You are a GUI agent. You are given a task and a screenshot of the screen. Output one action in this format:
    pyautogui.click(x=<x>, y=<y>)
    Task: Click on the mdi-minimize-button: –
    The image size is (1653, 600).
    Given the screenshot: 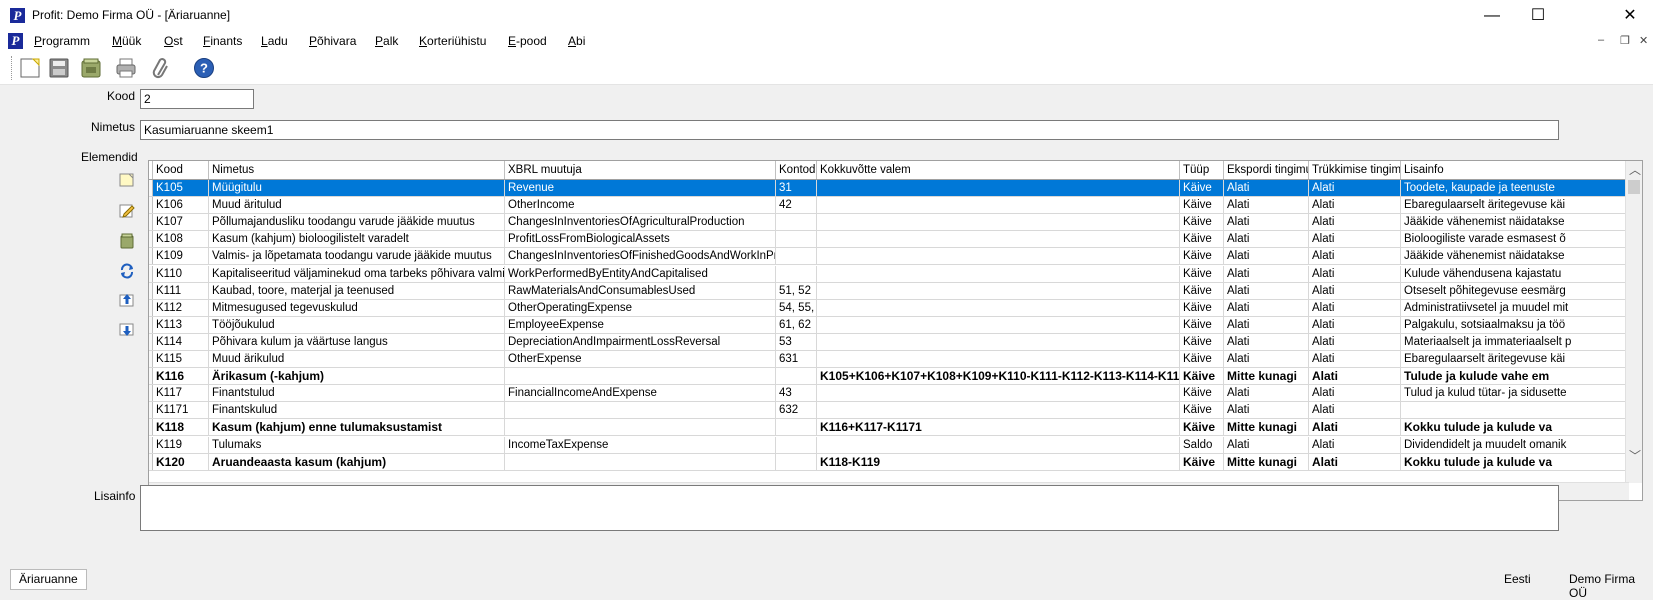 What is the action you would take?
    pyautogui.click(x=1601, y=40)
    